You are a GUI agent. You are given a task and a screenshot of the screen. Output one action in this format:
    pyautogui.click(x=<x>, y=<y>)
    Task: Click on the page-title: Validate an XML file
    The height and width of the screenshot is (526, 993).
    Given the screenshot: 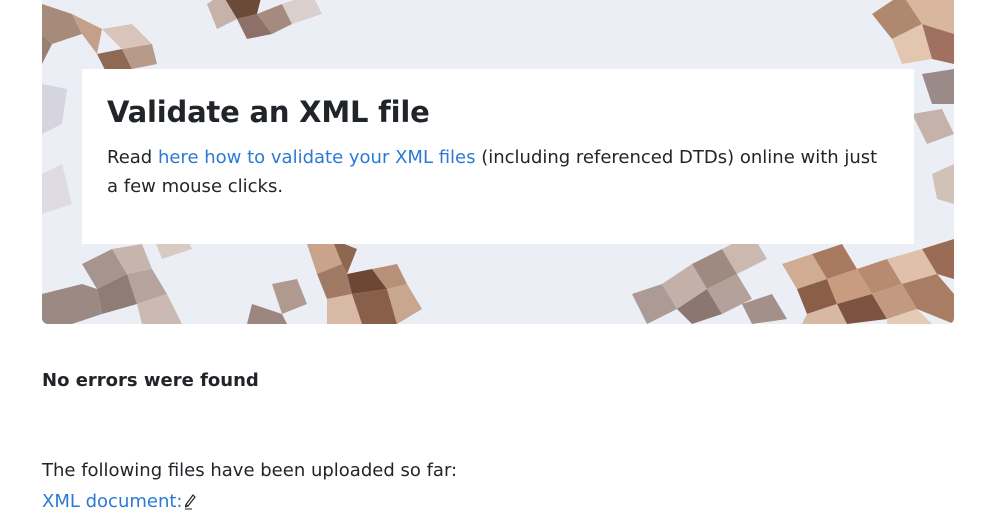 What is the action you would take?
    pyautogui.click(x=268, y=112)
    